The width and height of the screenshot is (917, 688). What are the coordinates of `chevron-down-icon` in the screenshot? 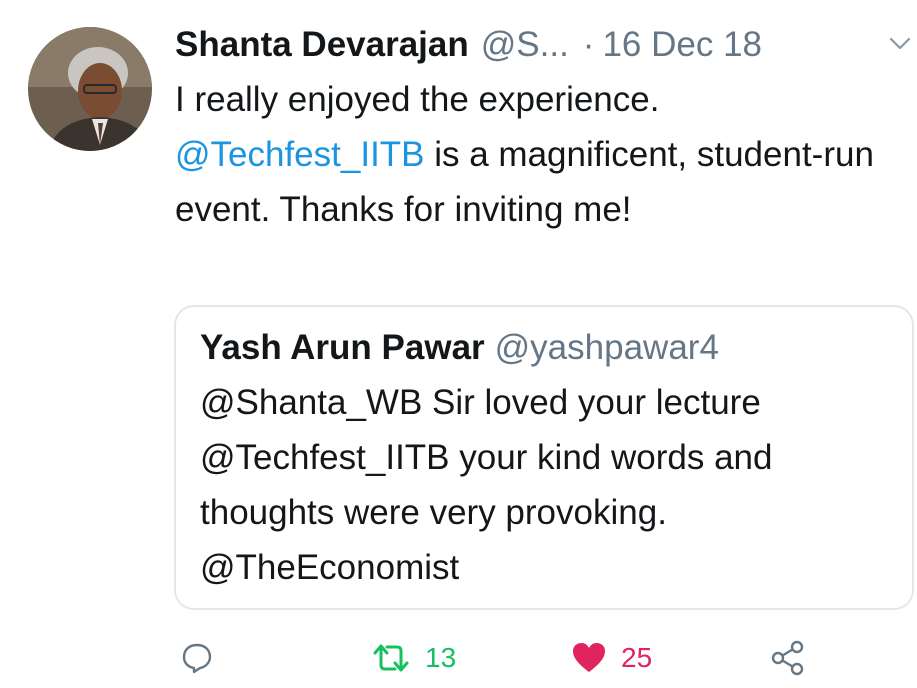 It's located at (900, 44).